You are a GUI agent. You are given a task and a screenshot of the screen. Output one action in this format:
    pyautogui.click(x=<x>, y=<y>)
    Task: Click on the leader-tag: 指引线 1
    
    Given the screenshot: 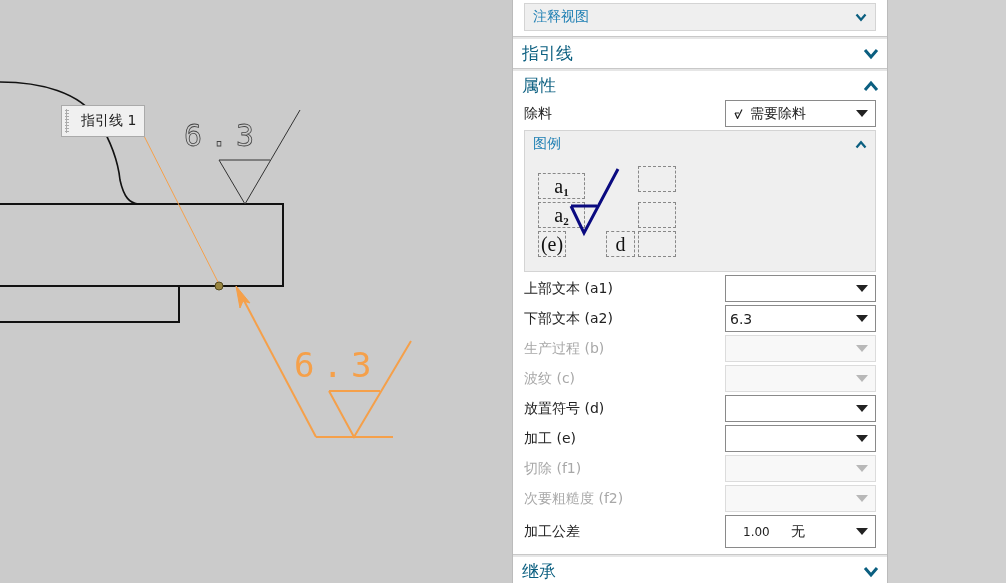 What is the action you would take?
    pyautogui.click(x=103, y=121)
    